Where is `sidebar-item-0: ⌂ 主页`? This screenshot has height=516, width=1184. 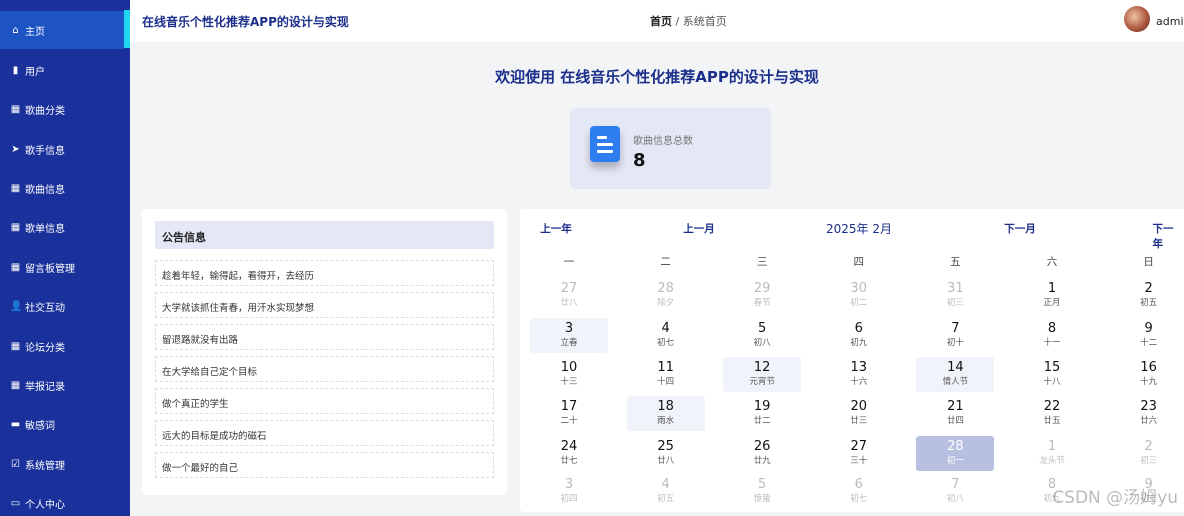
sidebar-item-0: ⌂ 主页 is located at coordinates (62, 30).